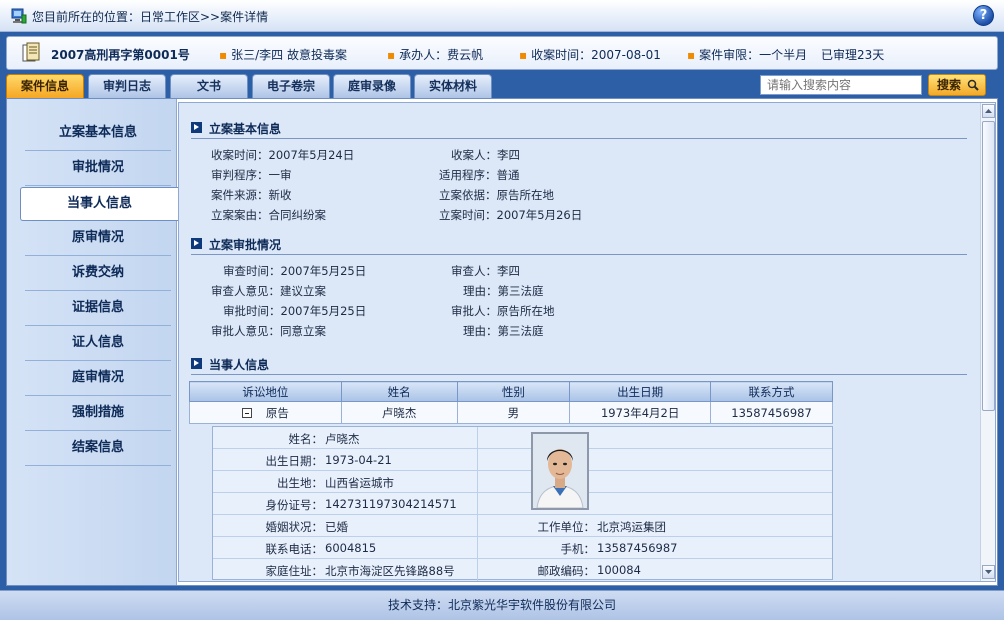 The width and height of the screenshot is (1004, 620). Describe the element at coordinates (453, 86) in the screenshot. I see `tab-physical-materials: 实体材料` at that location.